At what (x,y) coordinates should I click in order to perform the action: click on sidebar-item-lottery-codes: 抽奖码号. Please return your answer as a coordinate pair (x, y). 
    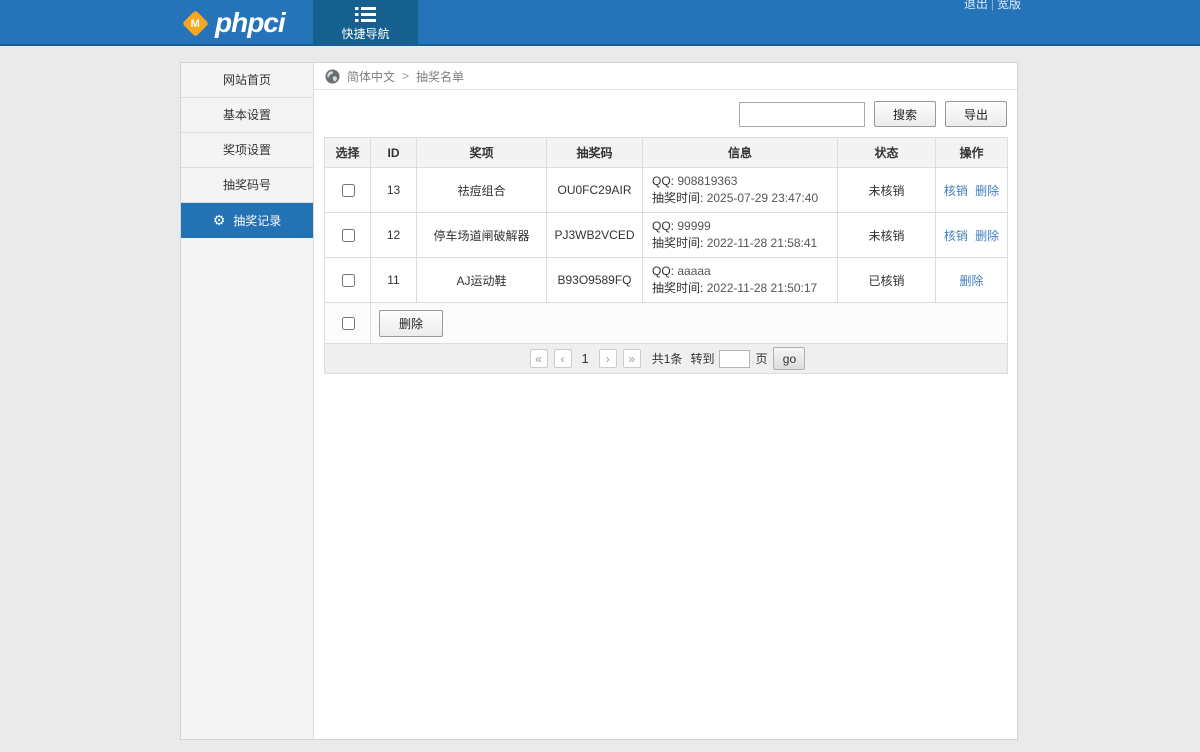
    Looking at the image, I should click on (247, 185).